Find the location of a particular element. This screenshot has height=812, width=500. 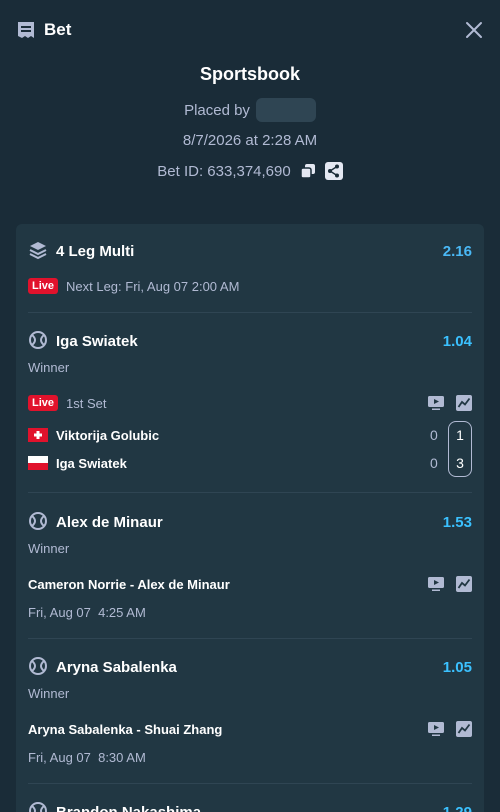

leg-time: Fri, Aug 07 4:25 AM is located at coordinates (87, 612).